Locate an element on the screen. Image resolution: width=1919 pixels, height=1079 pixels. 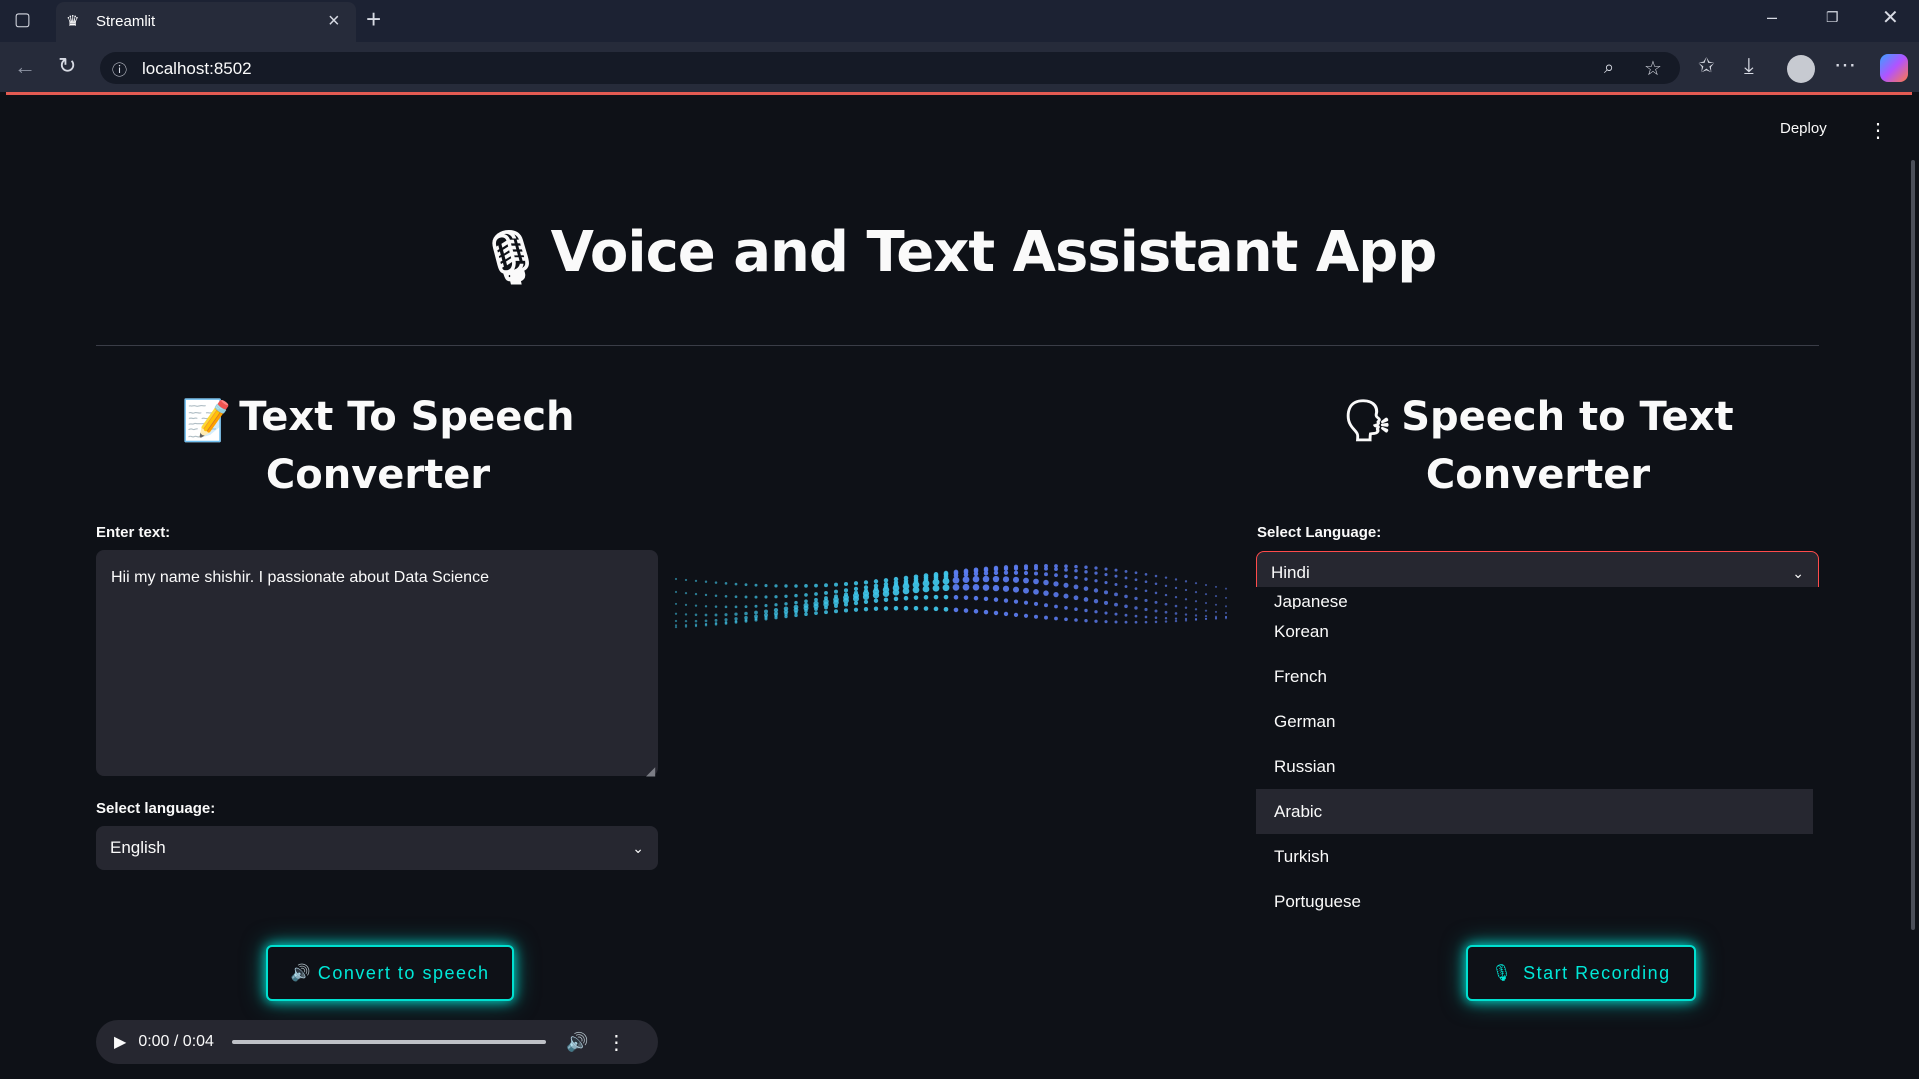
dropdown-option: German is located at coordinates (1534, 721).